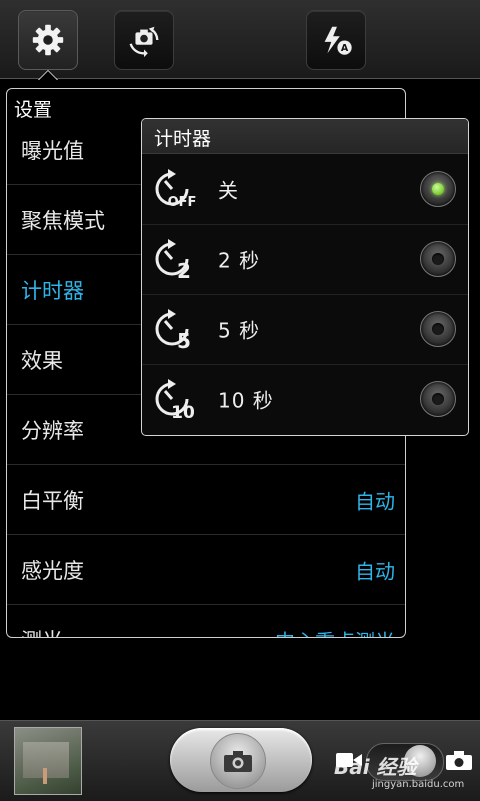  I want to click on camera-icon, so click(238, 761).